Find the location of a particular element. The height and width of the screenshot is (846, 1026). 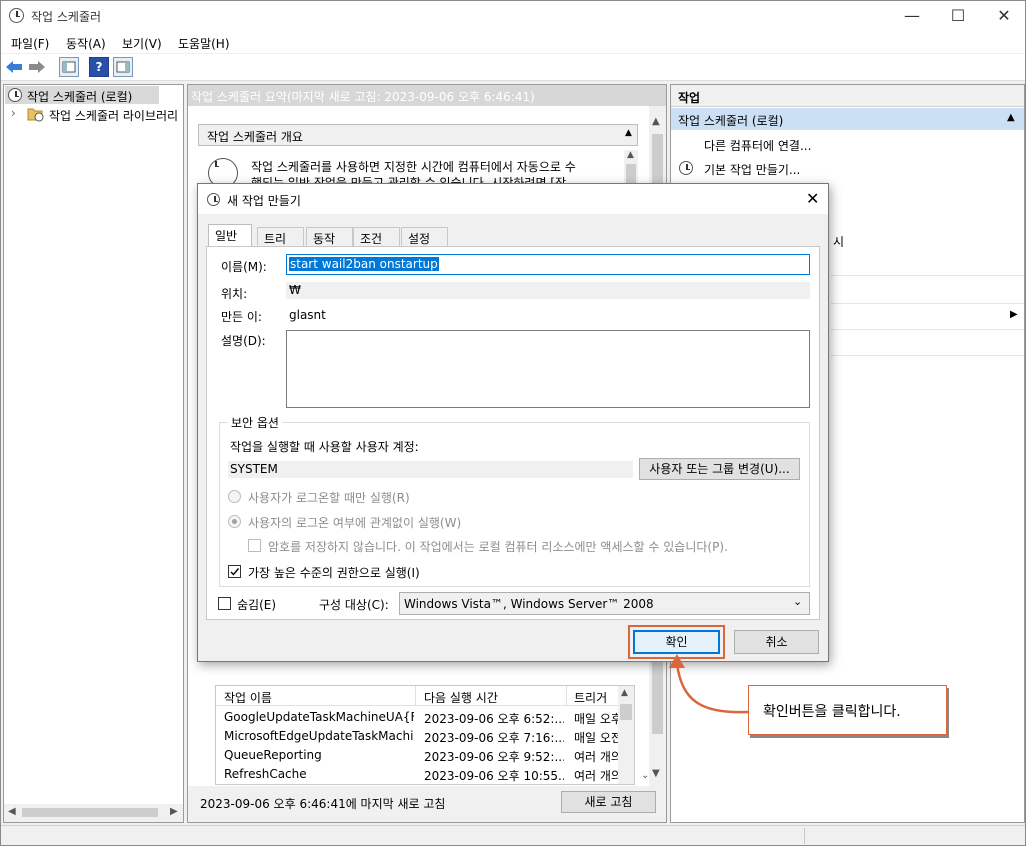

column-header: 다음 실행 시간 is located at coordinates (461, 697).